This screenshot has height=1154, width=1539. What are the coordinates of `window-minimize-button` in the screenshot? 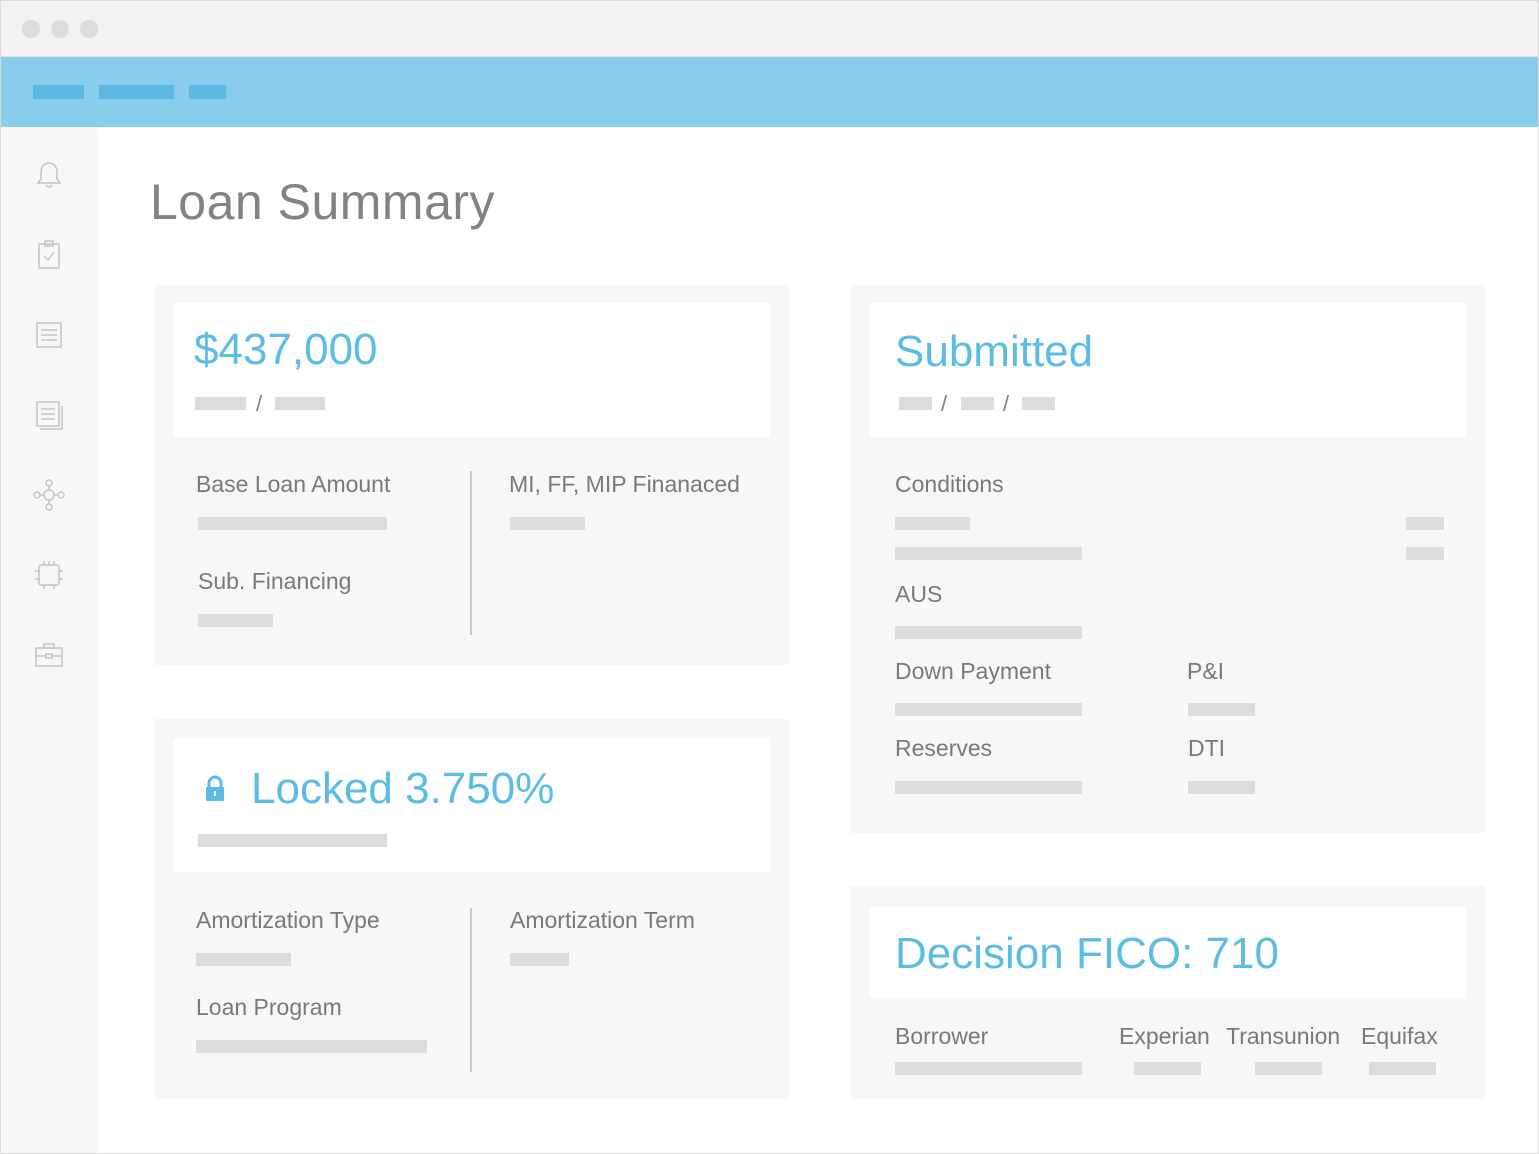 It's located at (60, 29).